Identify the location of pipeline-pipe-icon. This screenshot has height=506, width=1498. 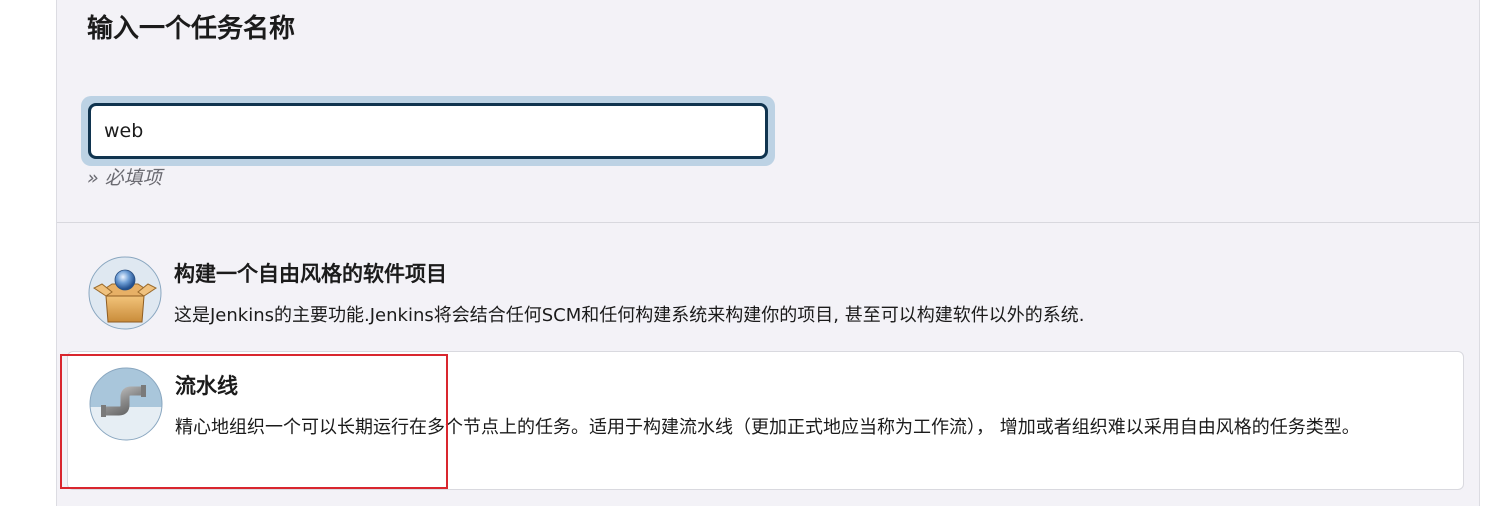
(126, 404).